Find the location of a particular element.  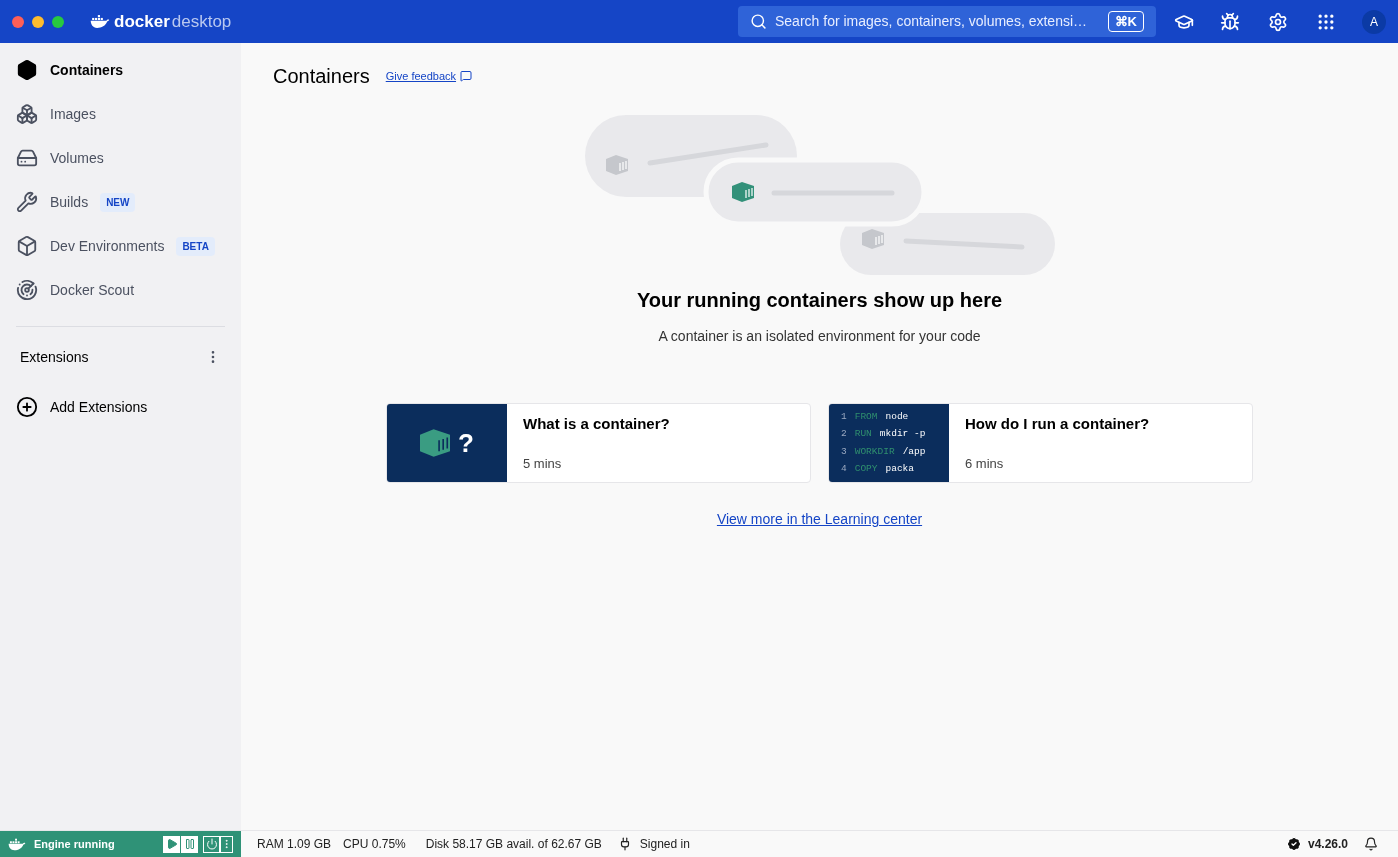

whale-icon is located at coordinates (17, 844).